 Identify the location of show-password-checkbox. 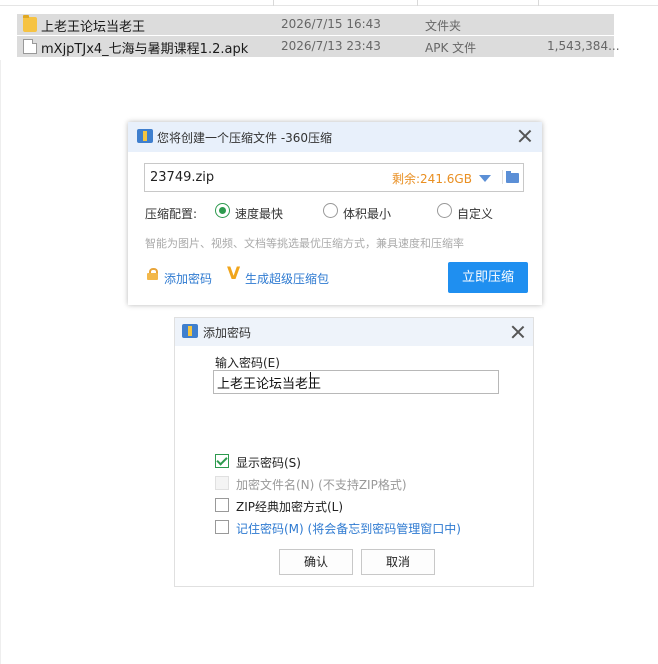
(222, 461).